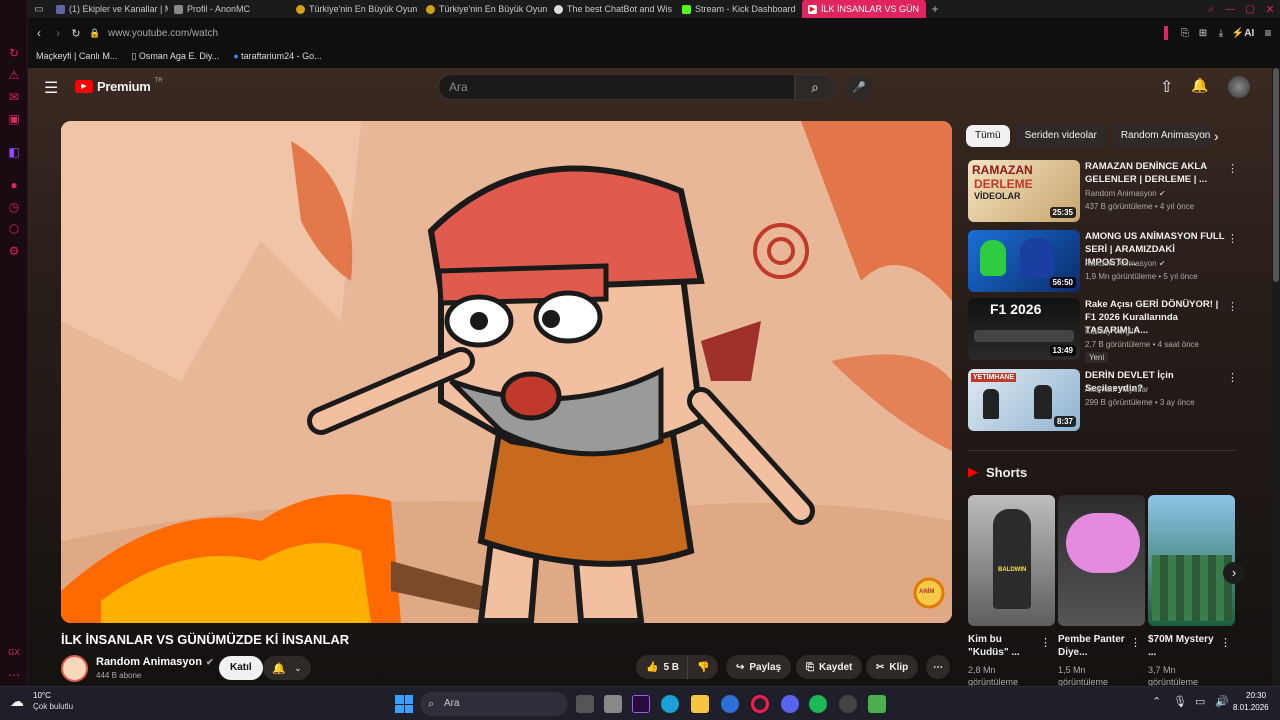 The image size is (1280, 720). Describe the element at coordinates (14, 251) in the screenshot. I see `settings-icon: ⚙` at that location.